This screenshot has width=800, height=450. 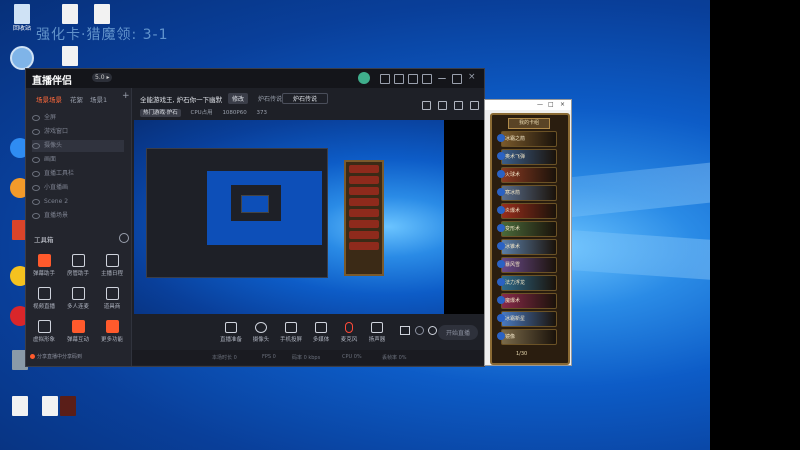 I want to click on viewer-count: 373, so click(x=262, y=113).